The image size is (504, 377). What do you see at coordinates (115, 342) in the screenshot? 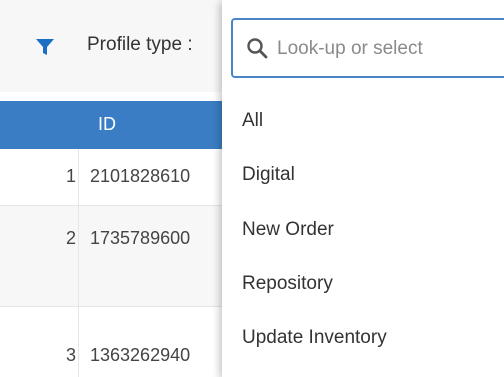
I see `table-row: 3 1363262940` at bounding box center [115, 342].